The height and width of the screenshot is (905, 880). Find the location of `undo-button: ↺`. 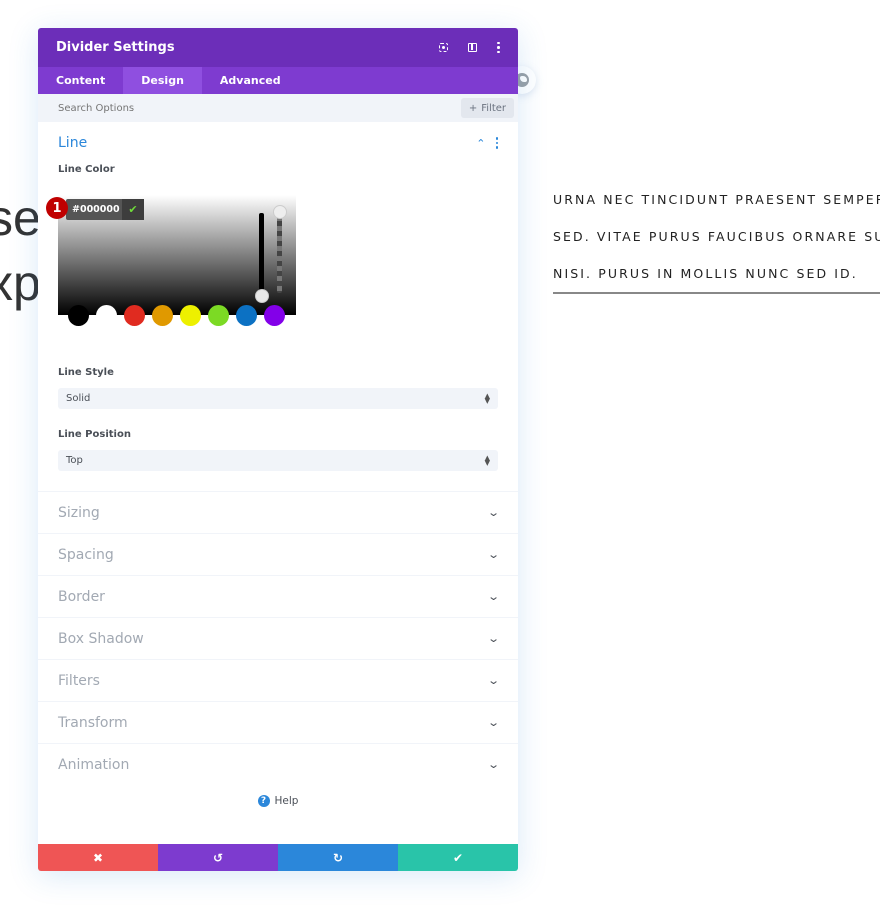

undo-button: ↺ is located at coordinates (218, 857).